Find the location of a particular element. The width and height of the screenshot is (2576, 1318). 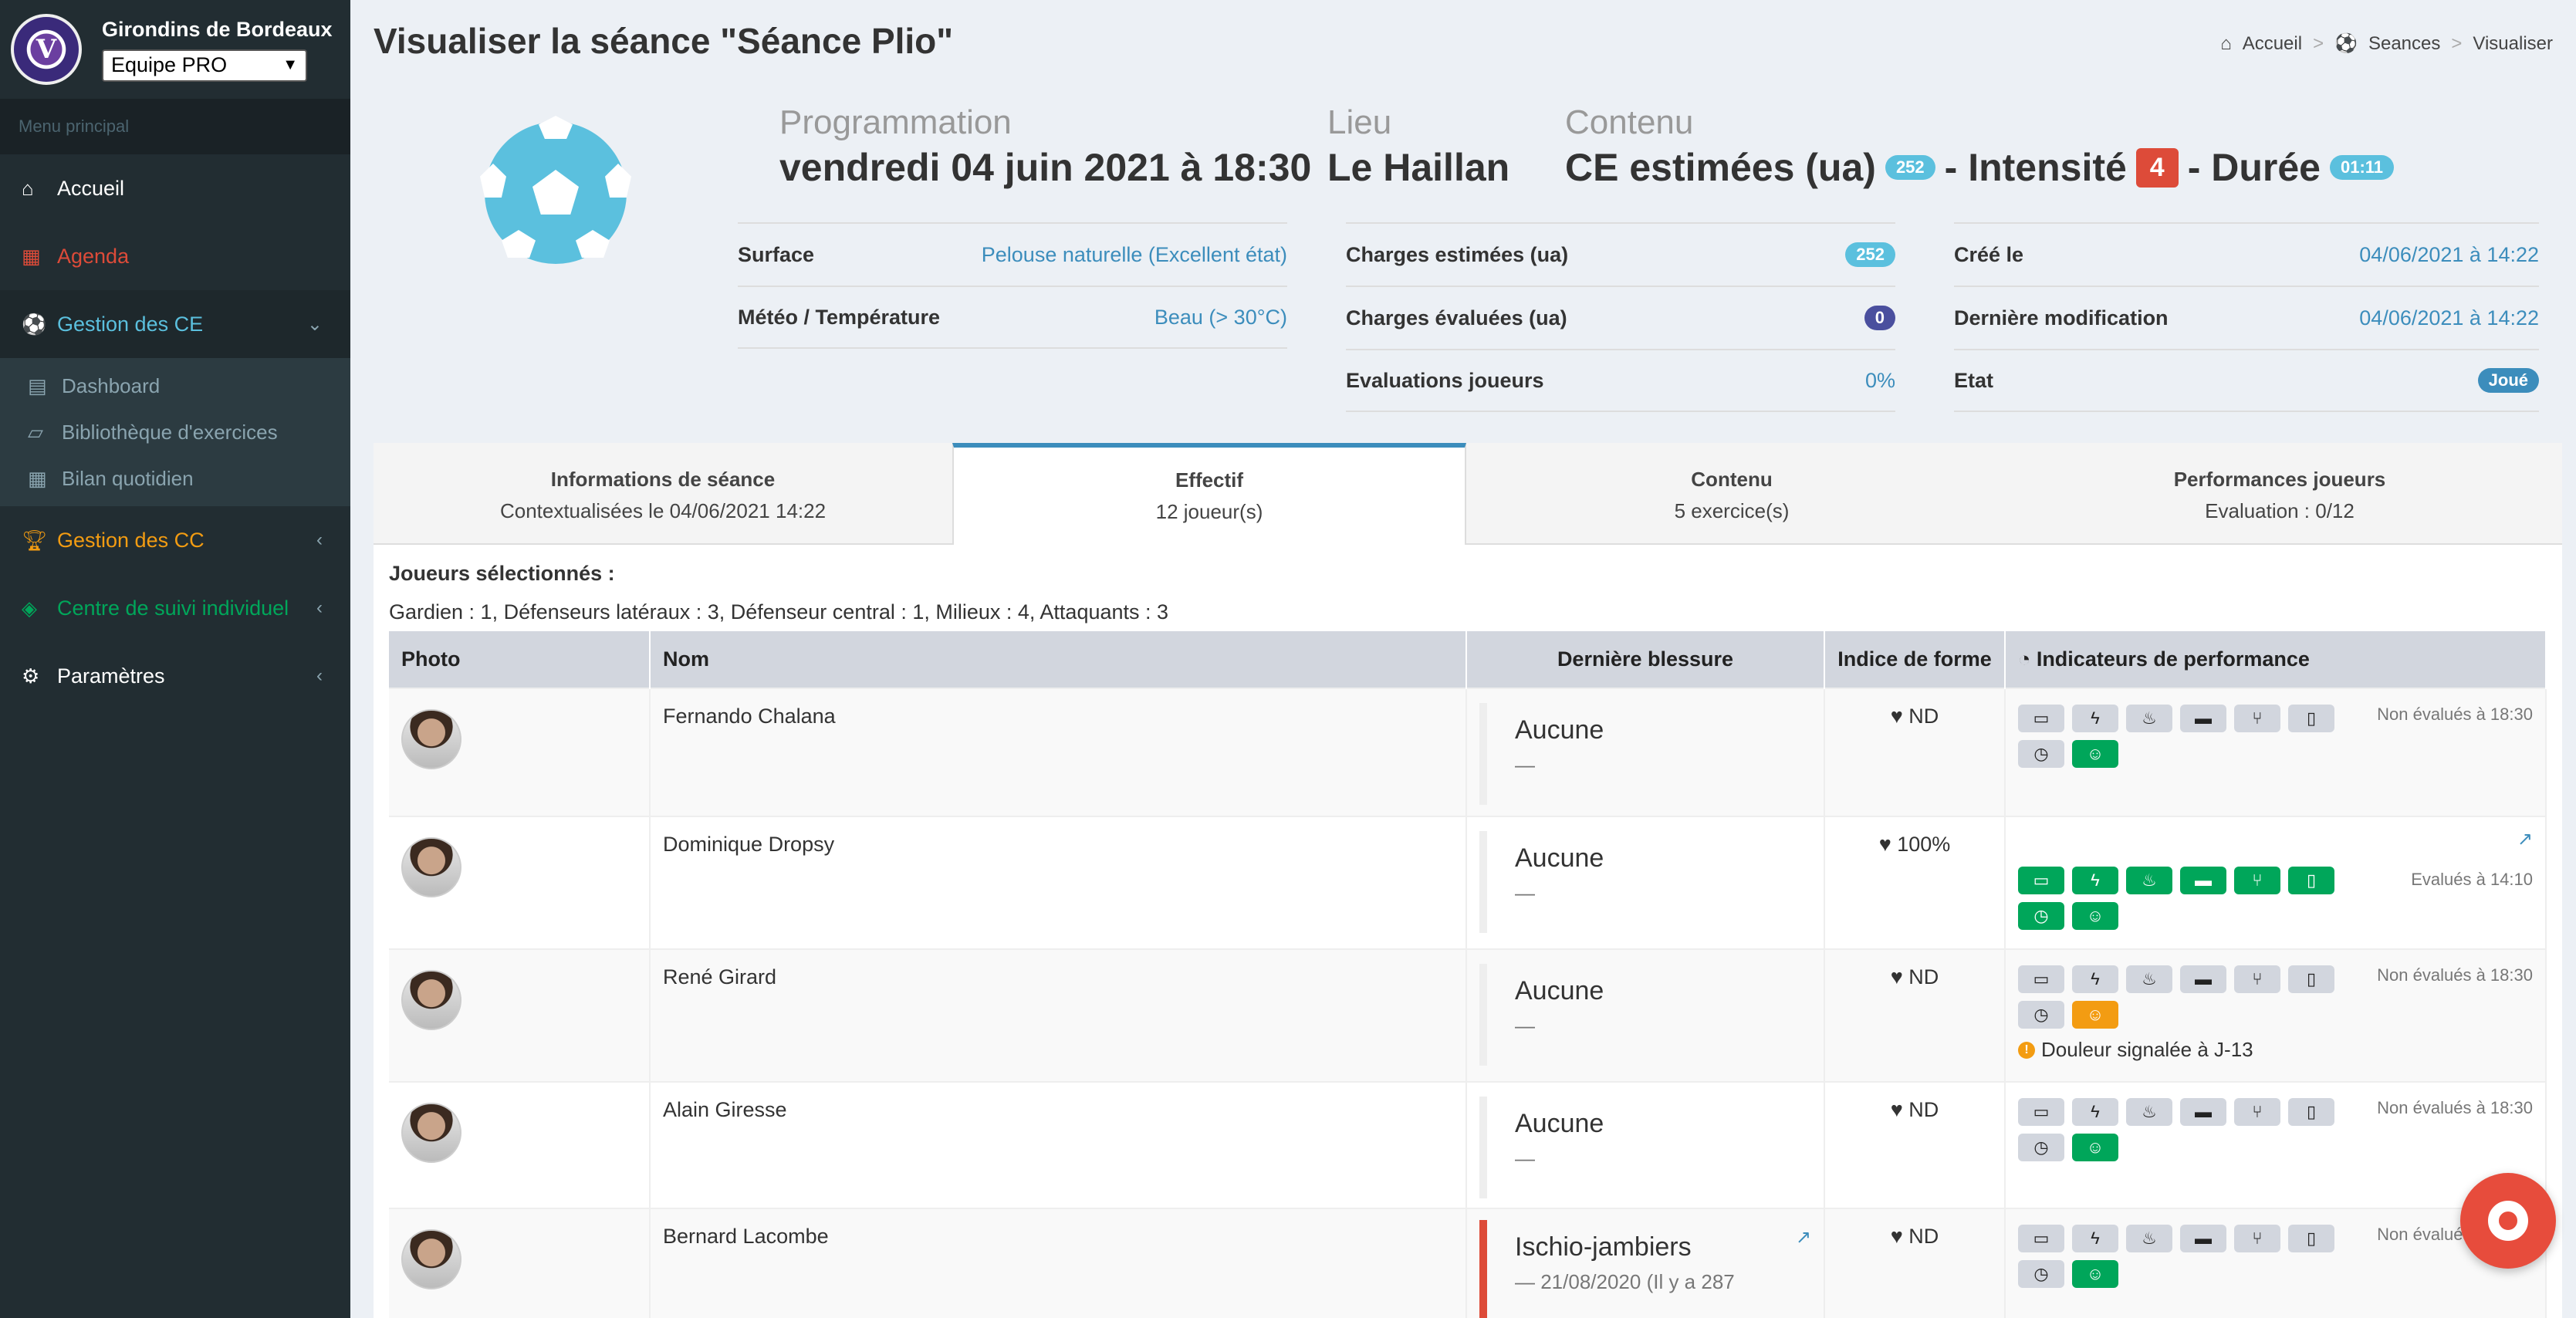

player-name: Alain Giresse is located at coordinates (1058, 1144).